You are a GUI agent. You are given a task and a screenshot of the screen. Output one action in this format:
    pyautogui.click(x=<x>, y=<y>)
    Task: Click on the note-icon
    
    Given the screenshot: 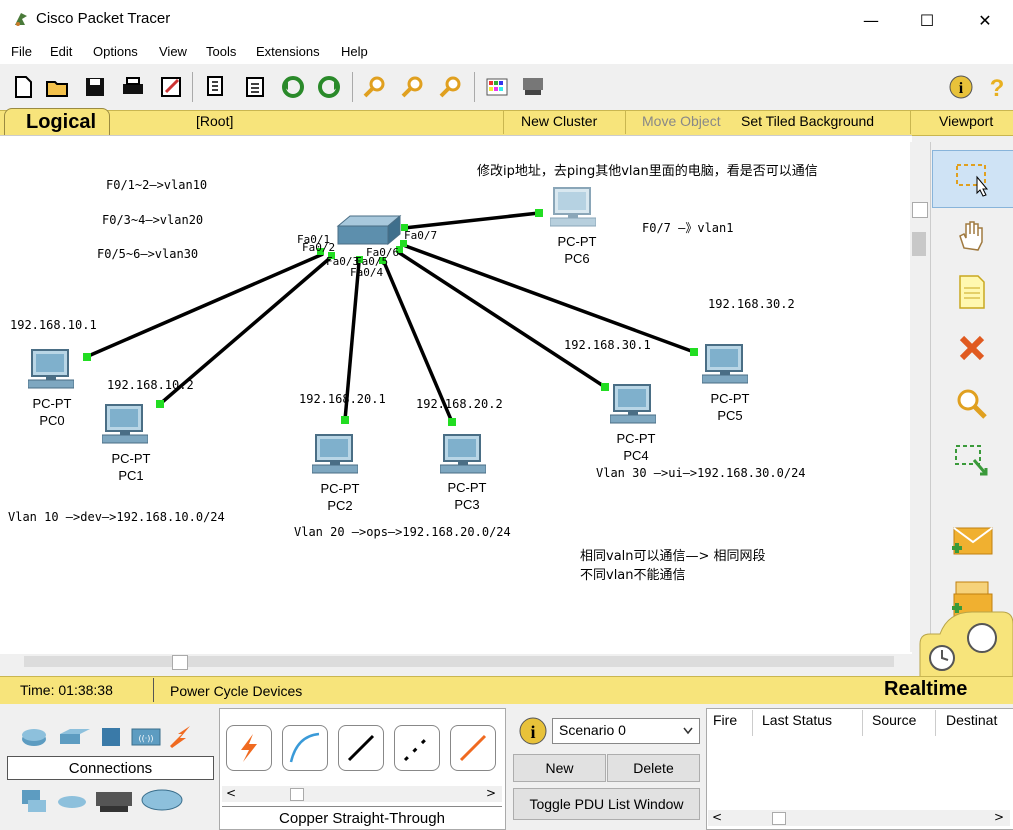 What is the action you would take?
    pyautogui.click(x=972, y=292)
    